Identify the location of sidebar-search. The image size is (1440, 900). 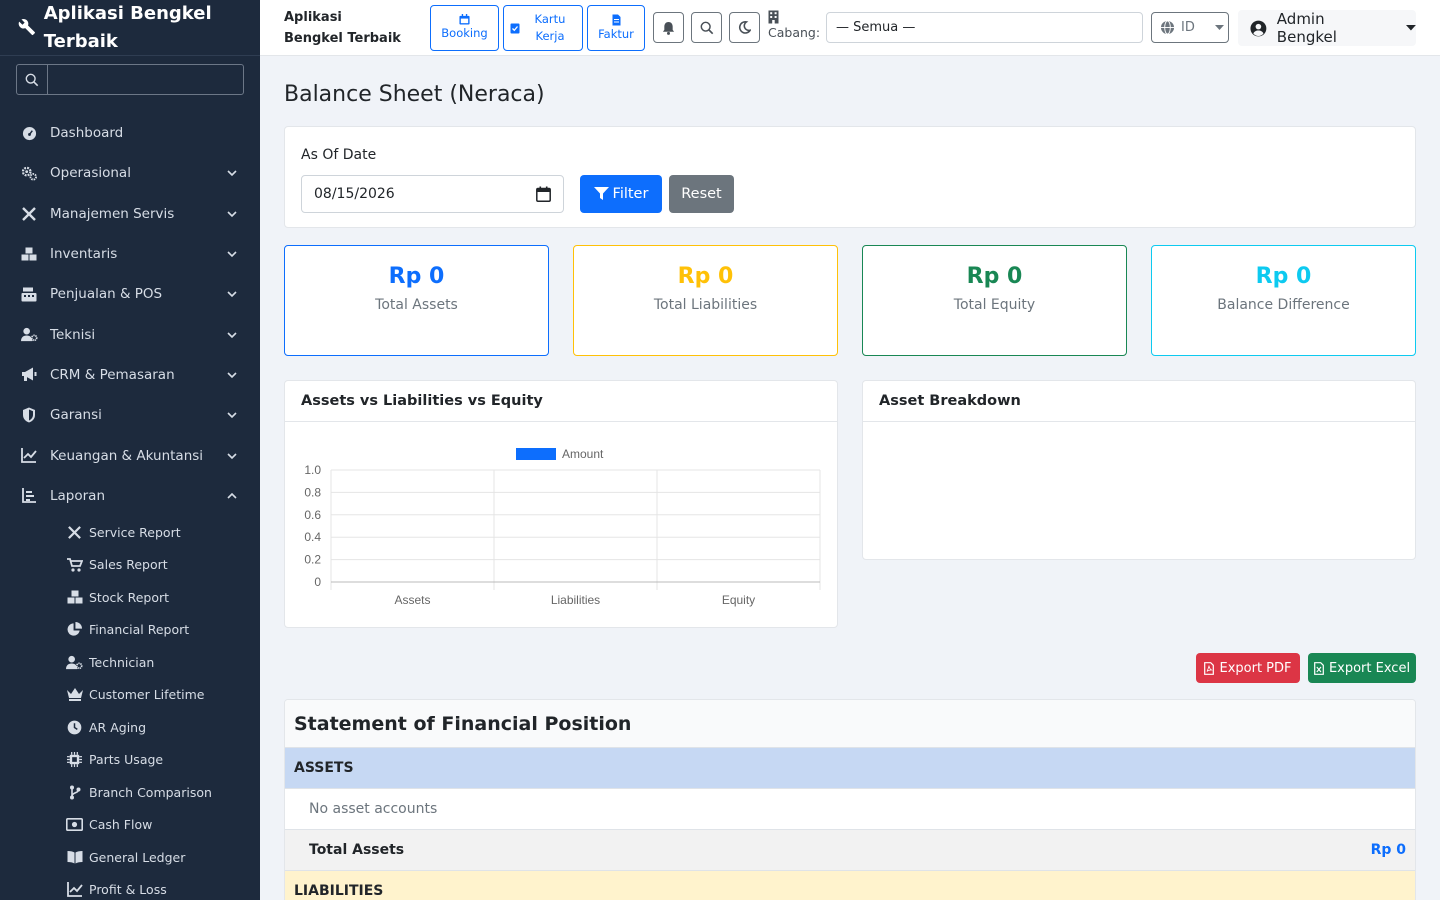
(130, 79).